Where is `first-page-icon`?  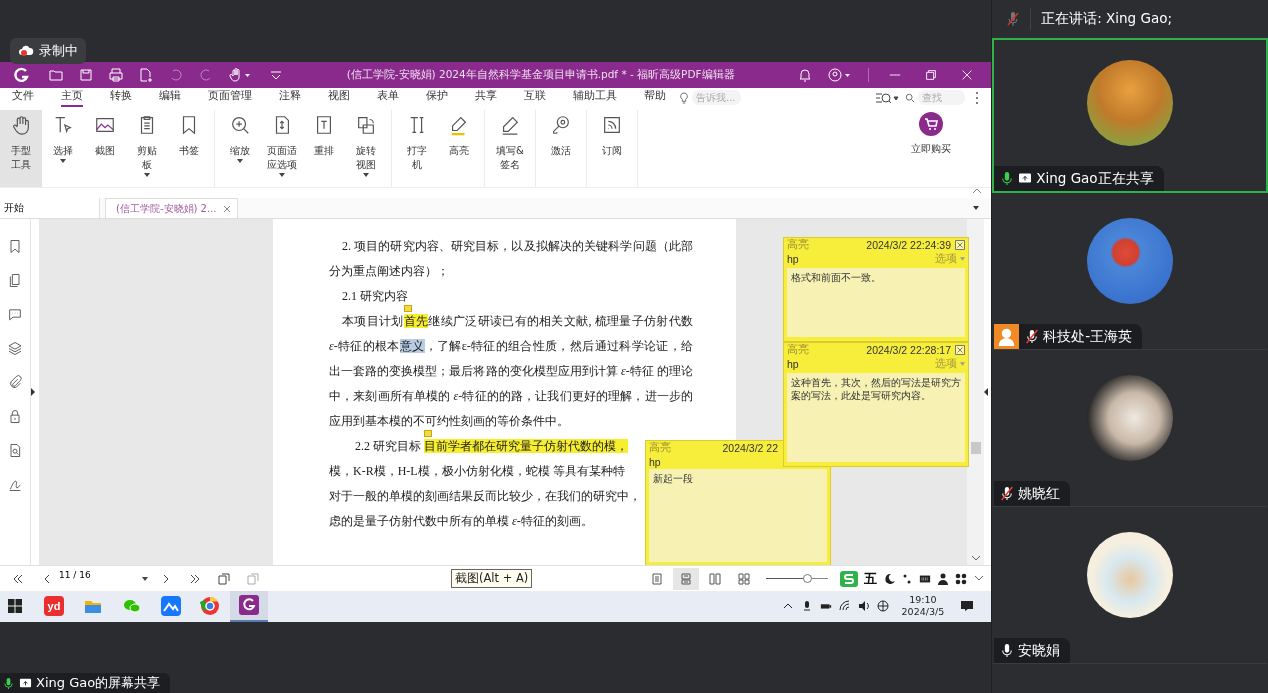
first-page-icon is located at coordinates (18, 578).